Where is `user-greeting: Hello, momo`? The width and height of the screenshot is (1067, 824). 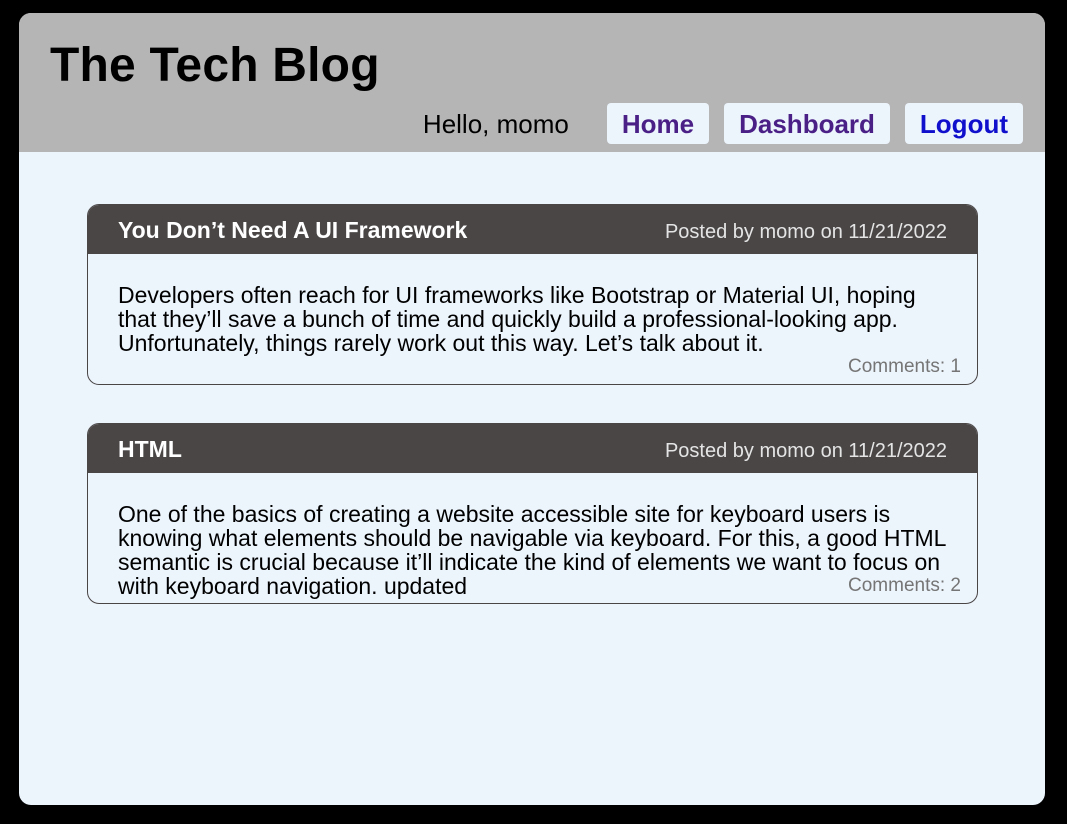
user-greeting: Hello, momo is located at coordinates (495, 123).